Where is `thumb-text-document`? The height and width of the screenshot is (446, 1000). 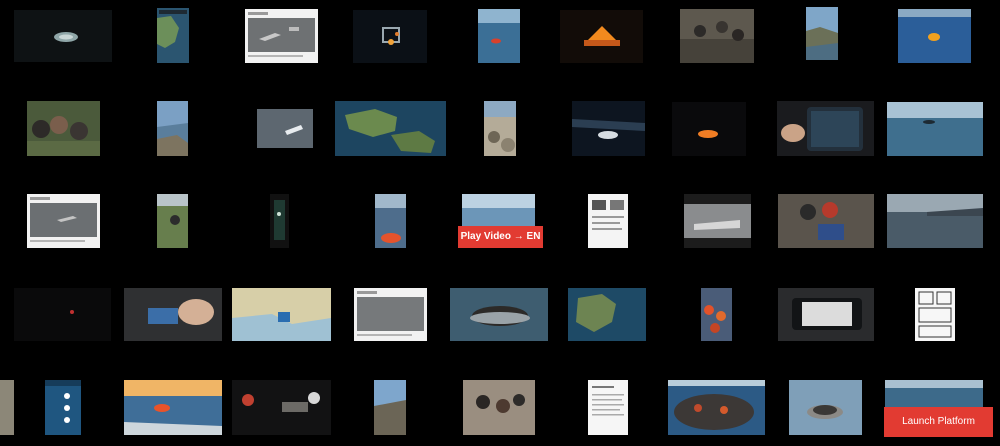
thumb-text-document is located at coordinates (608, 407).